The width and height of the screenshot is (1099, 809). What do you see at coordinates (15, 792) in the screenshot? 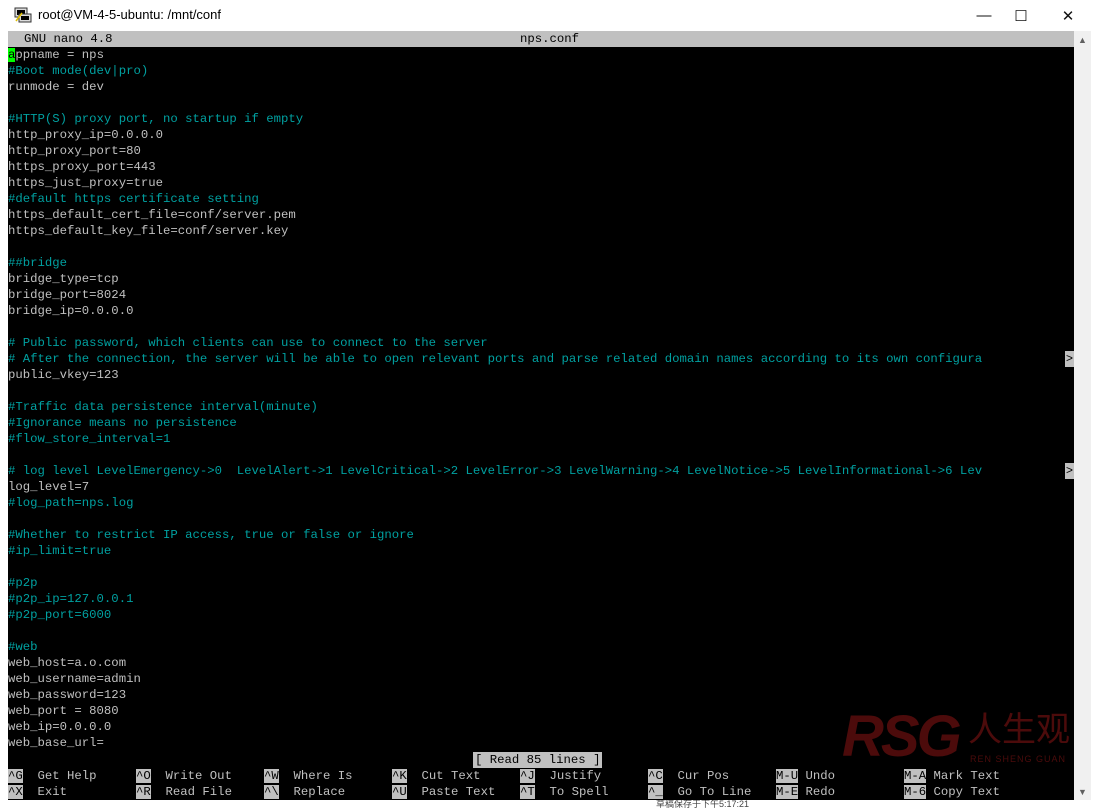
I see `shortcut-key: ^X` at bounding box center [15, 792].